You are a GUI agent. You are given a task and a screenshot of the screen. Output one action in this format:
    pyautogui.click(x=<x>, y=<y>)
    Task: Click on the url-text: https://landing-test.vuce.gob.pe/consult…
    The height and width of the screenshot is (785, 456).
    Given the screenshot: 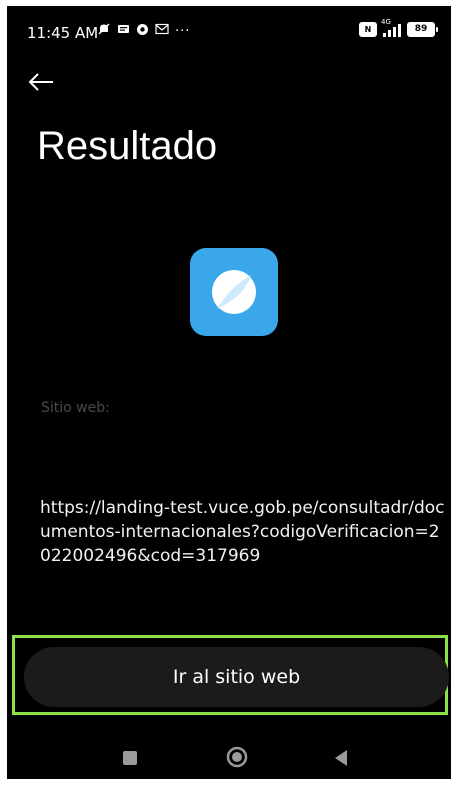 What is the action you would take?
    pyautogui.click(x=242, y=532)
    